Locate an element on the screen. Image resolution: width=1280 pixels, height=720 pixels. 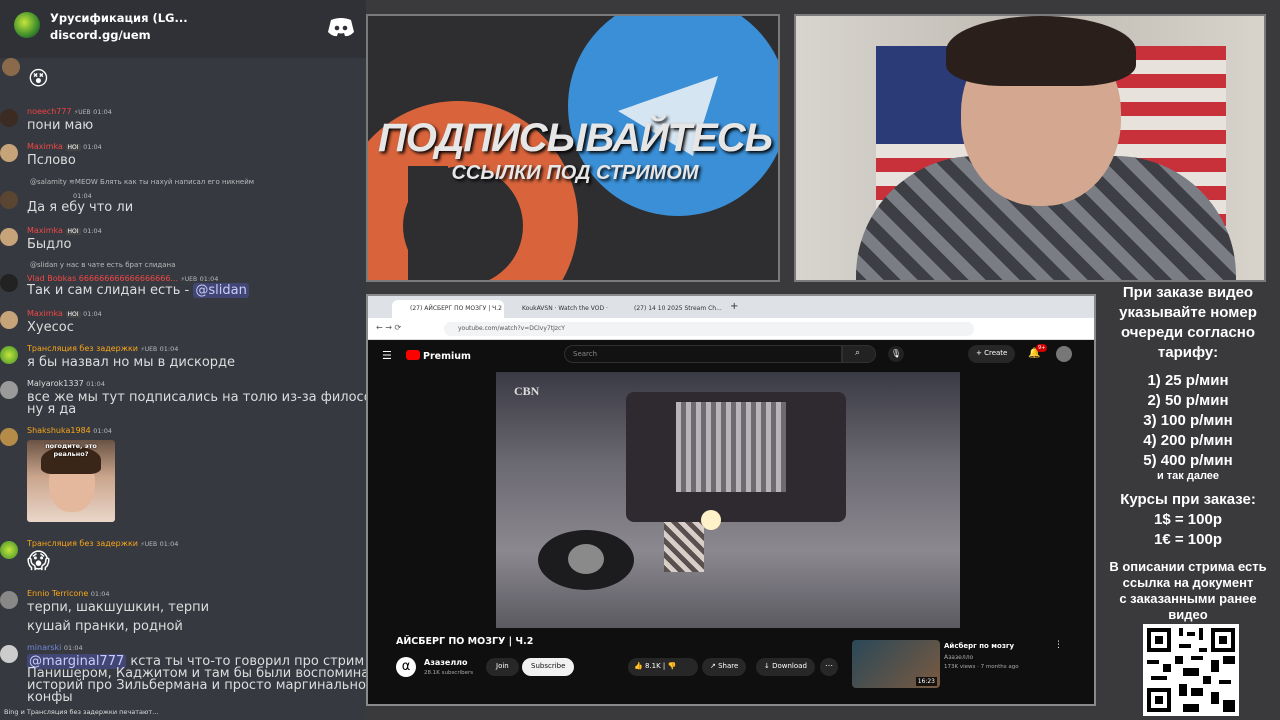
like-button: 👍 8.1K | 👎 is located at coordinates (663, 667).